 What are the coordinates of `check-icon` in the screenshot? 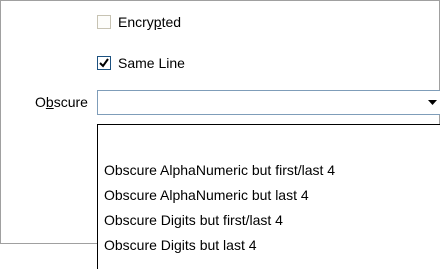 It's located at (104, 63).